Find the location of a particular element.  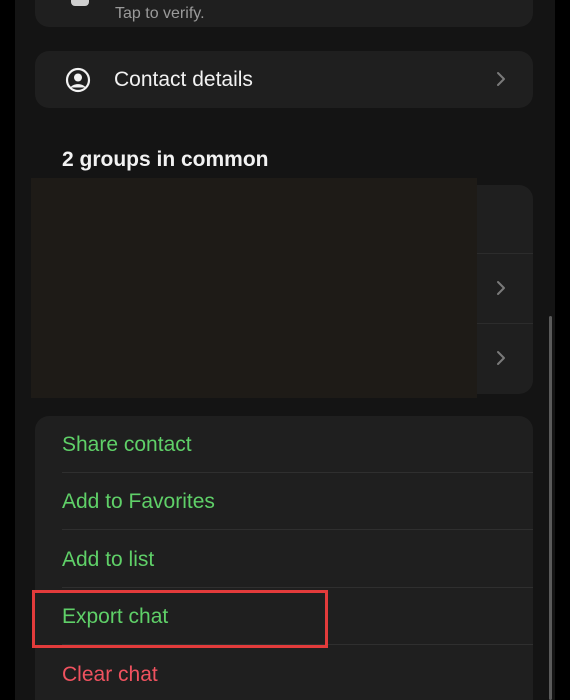

action-label: Add to list is located at coordinates (108, 559).